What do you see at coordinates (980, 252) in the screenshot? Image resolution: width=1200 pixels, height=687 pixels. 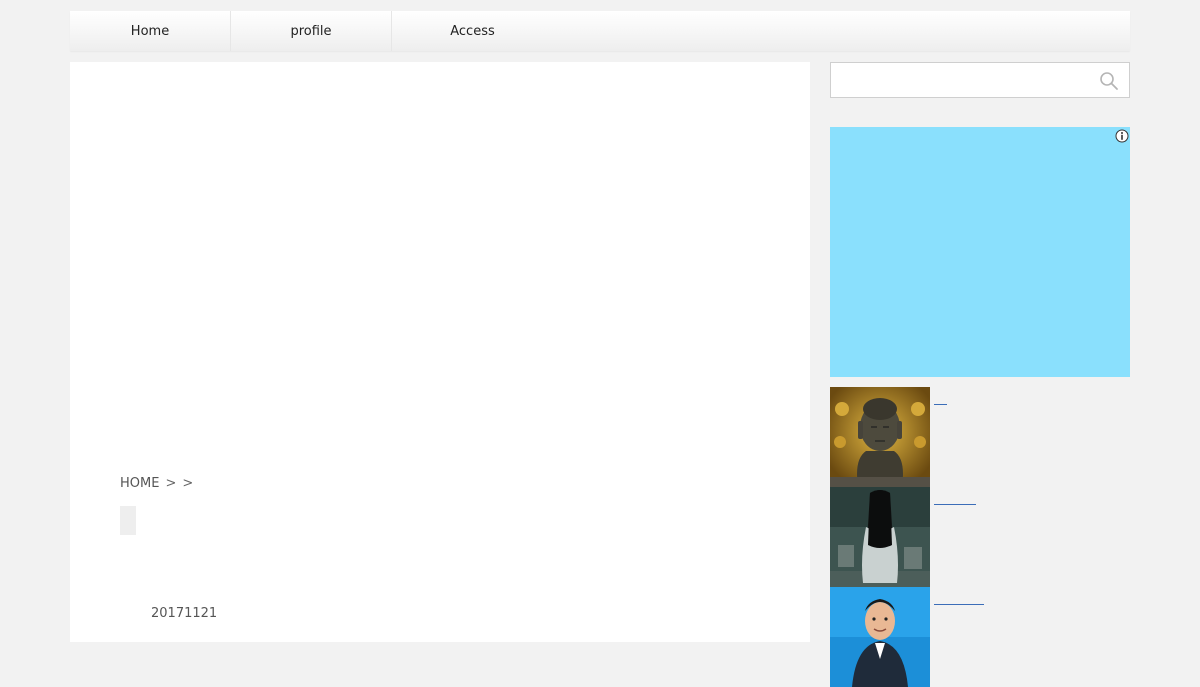 I see `ad-banner` at bounding box center [980, 252].